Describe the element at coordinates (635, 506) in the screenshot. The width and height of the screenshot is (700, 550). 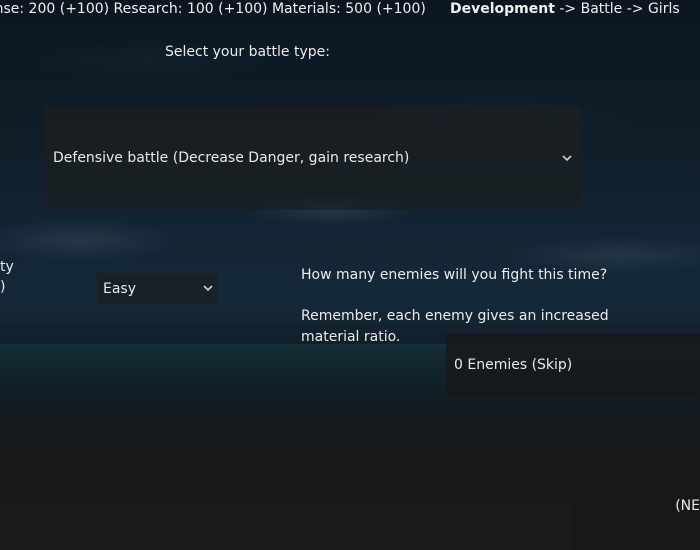
I see `next-button: (NE` at that location.